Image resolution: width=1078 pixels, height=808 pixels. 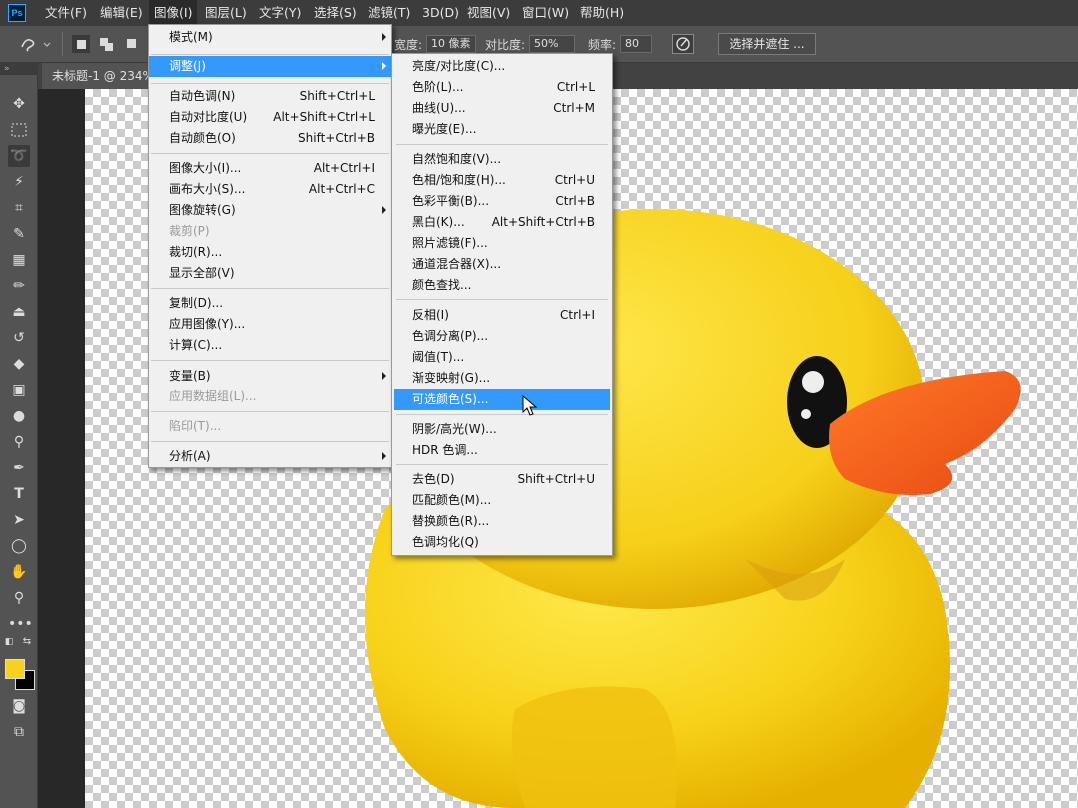 I want to click on swap-colors-icon: ⇆, so click(x=27, y=642).